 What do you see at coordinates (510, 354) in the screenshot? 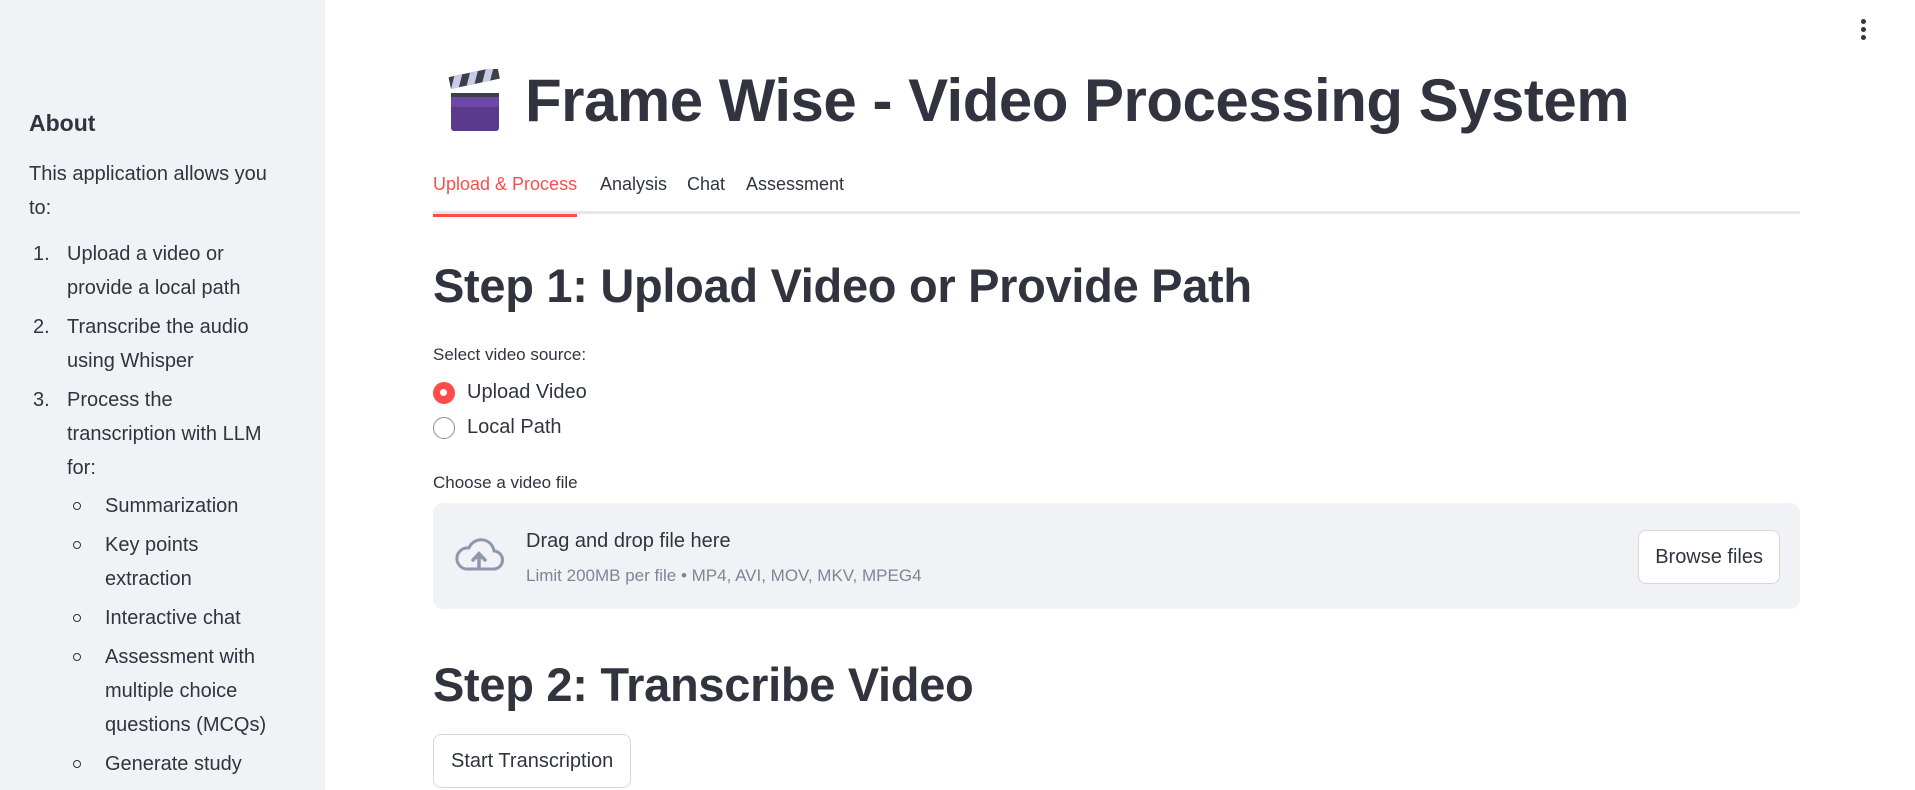
I see `video-source-label: Select video source:` at bounding box center [510, 354].